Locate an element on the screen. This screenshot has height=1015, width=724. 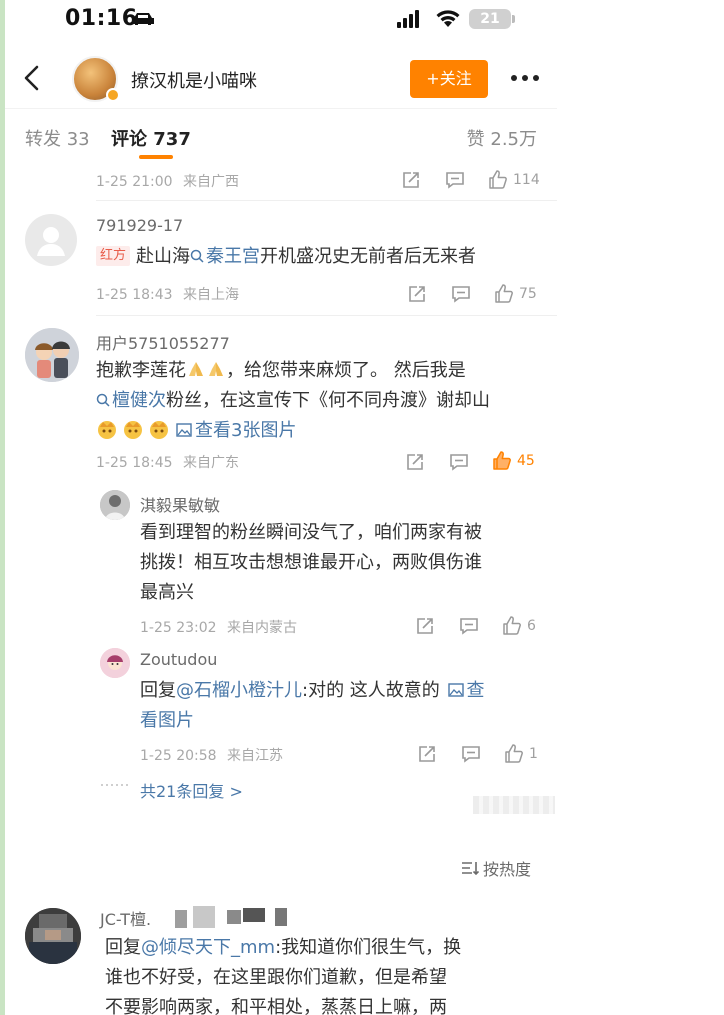
mention-link: @石榴小橙汁儿 is located at coordinates (239, 690).